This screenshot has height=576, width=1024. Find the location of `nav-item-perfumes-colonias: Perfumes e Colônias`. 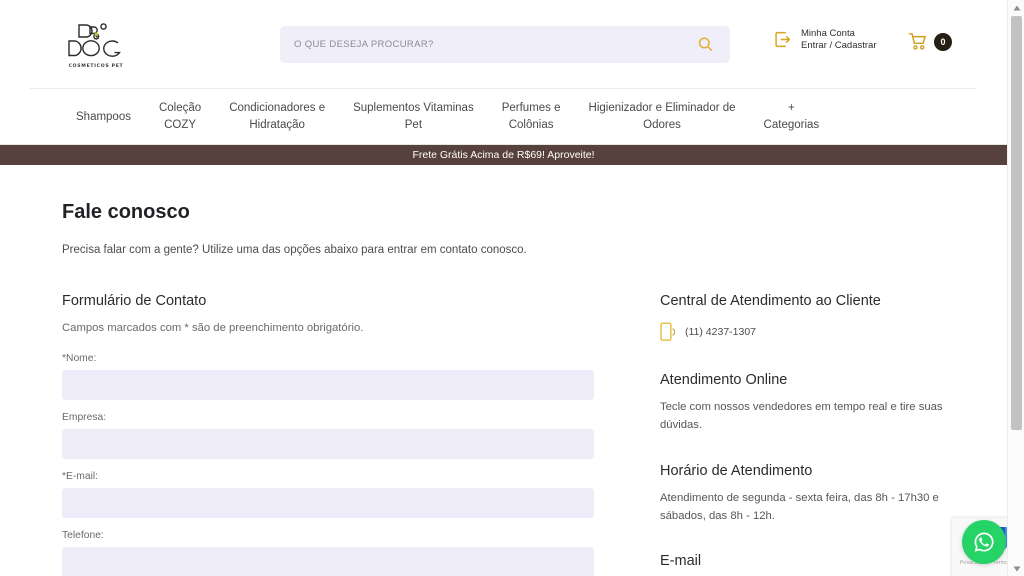

nav-item-perfumes-colonias: Perfumes e Colônias is located at coordinates (531, 116).